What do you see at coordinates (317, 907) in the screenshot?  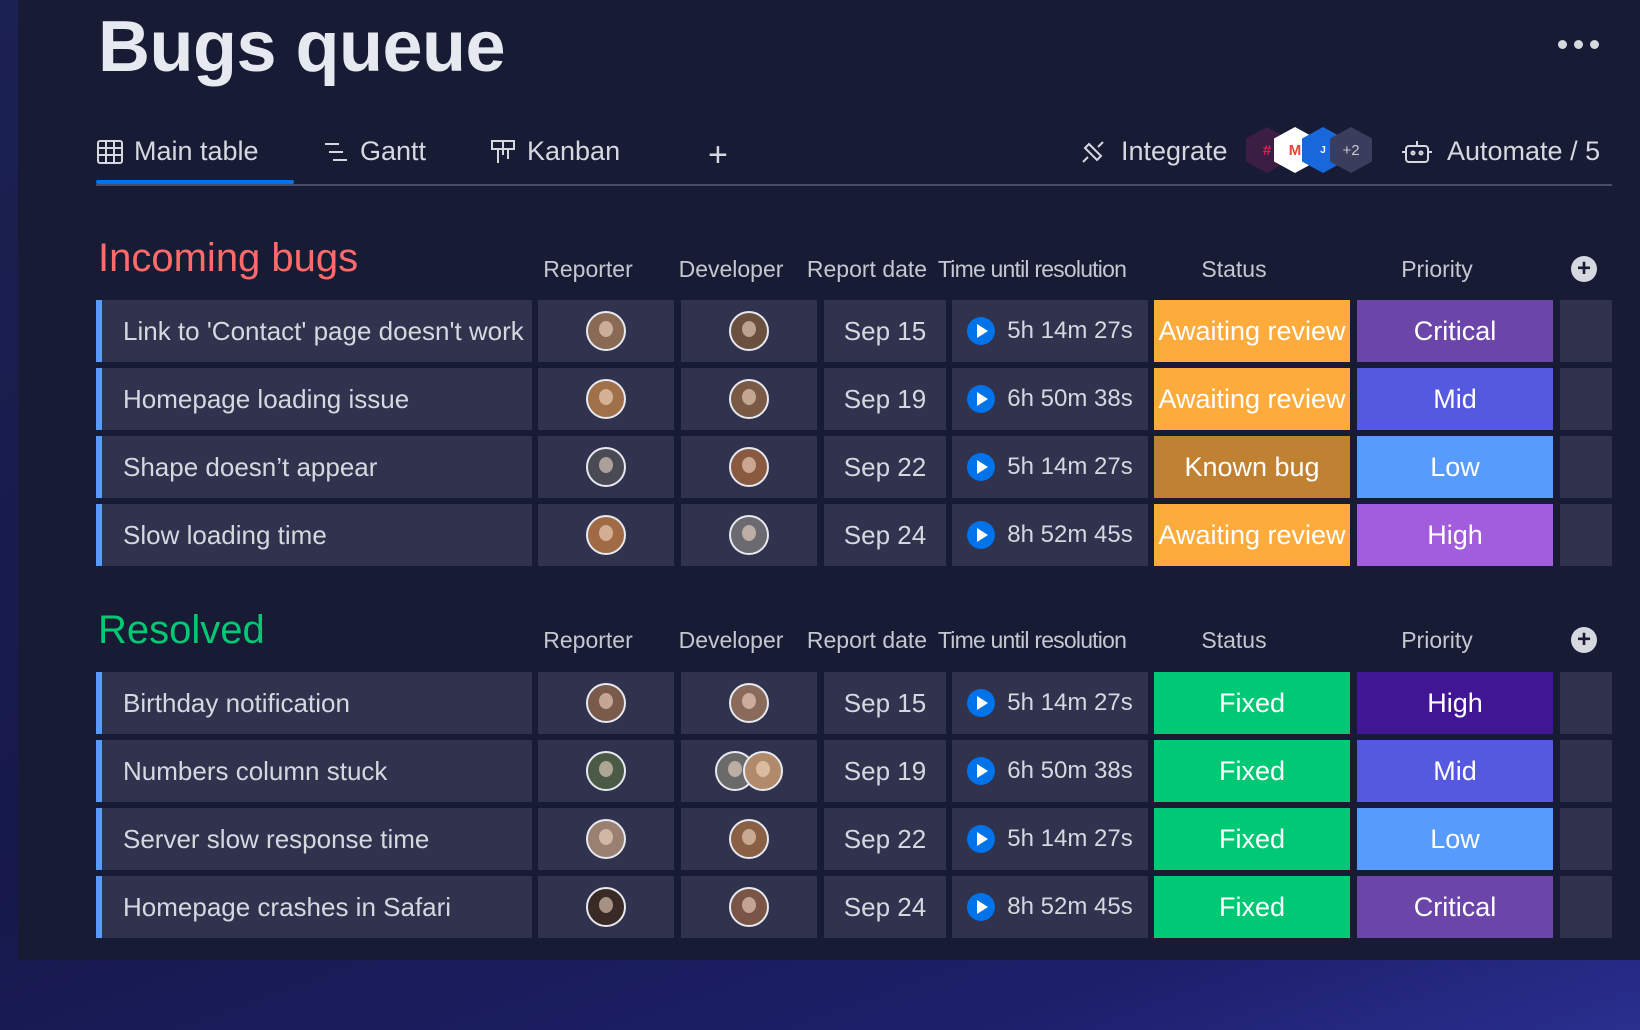 I see `item-name-cell: Homepage crashes in Safari` at bounding box center [317, 907].